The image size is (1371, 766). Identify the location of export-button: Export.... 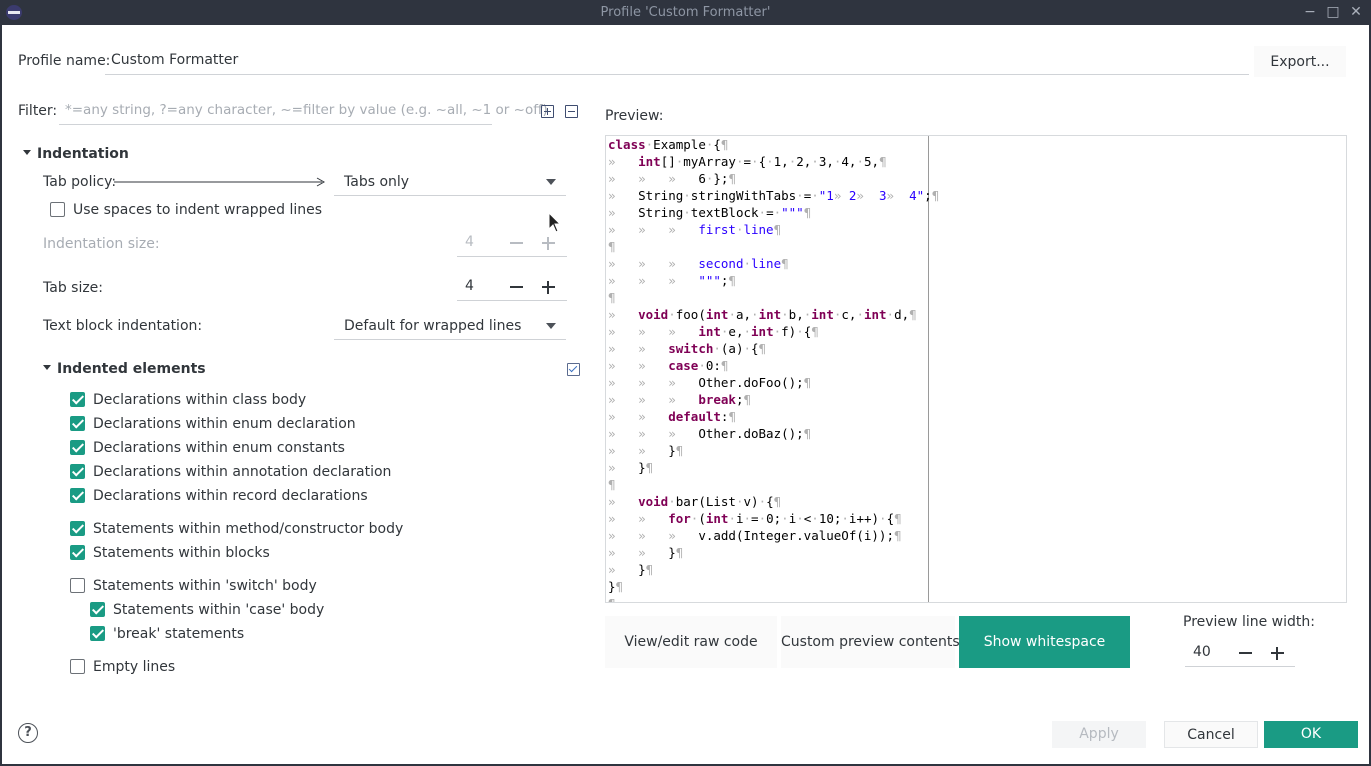
(1300, 61).